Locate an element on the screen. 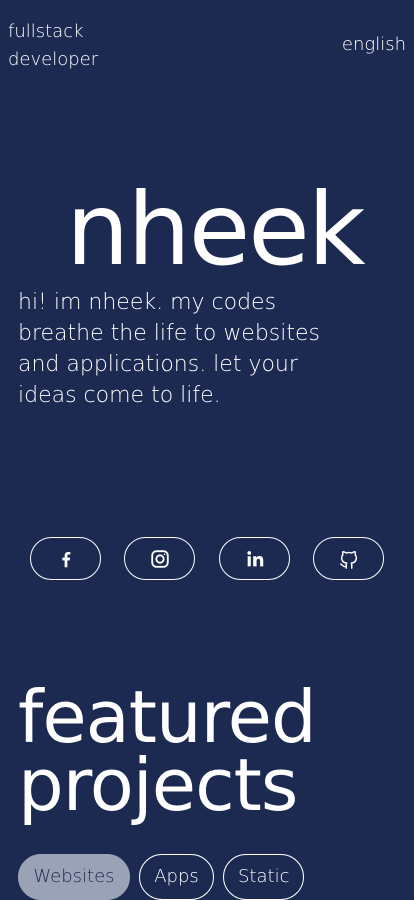  featured-projects-heading: featured projects is located at coordinates (167, 751).